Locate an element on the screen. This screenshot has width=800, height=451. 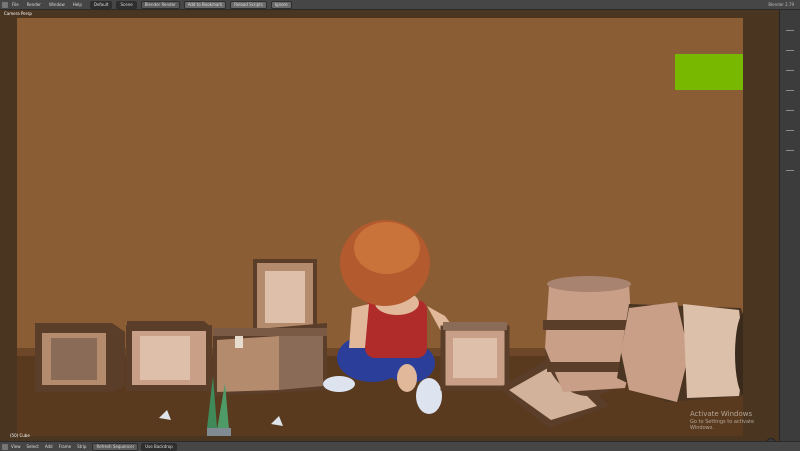
scene-select: Scene is located at coordinates (126, 4).